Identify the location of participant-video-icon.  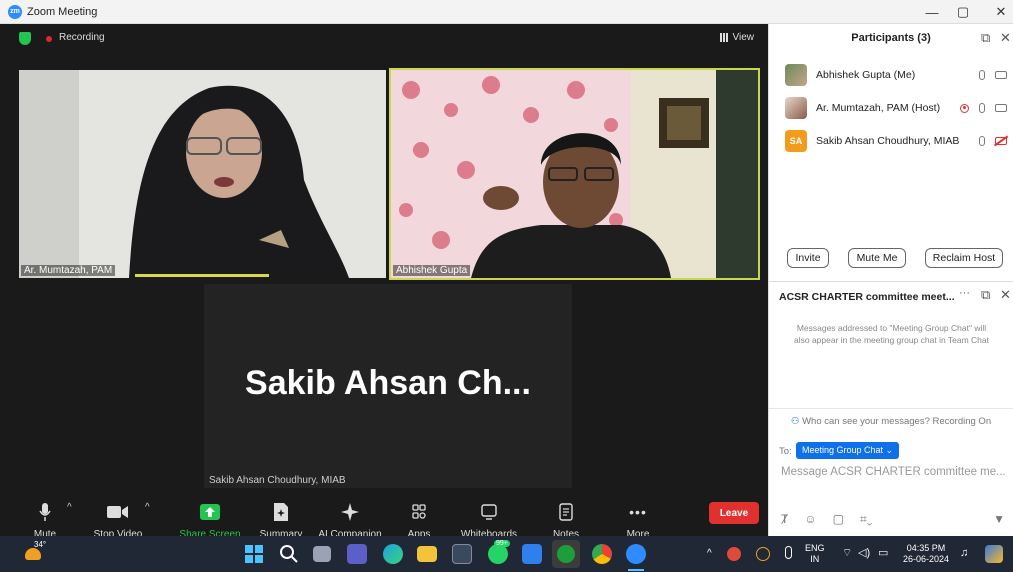
(202, 174).